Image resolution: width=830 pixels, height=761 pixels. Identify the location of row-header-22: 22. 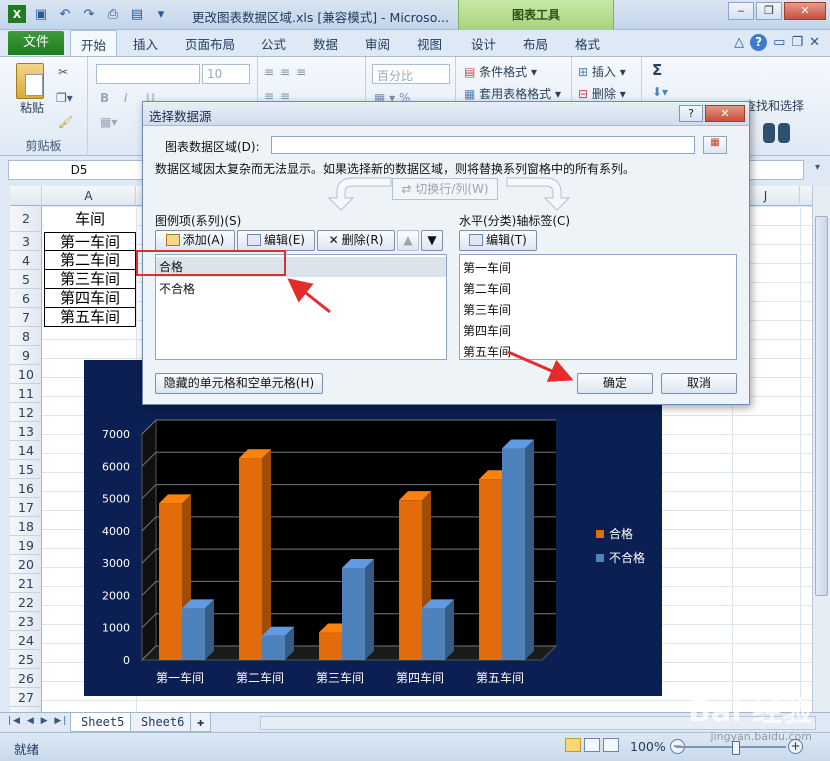
(26, 602).